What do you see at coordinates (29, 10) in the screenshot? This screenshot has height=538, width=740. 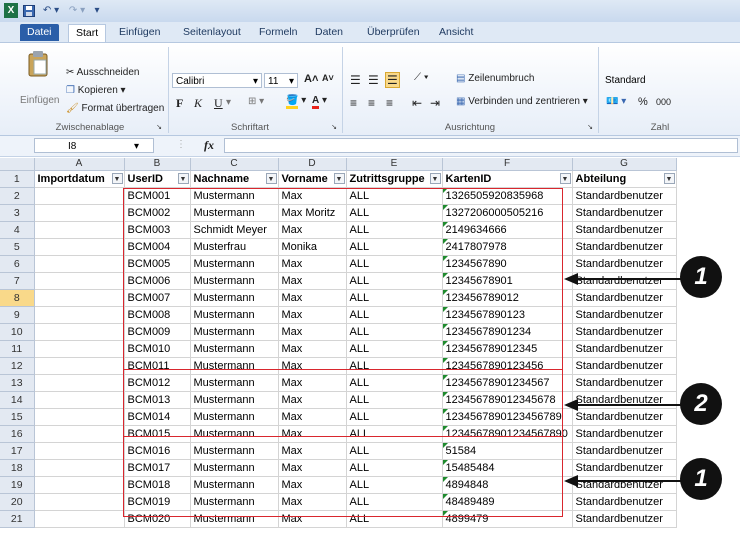 I see `save-icon` at bounding box center [29, 10].